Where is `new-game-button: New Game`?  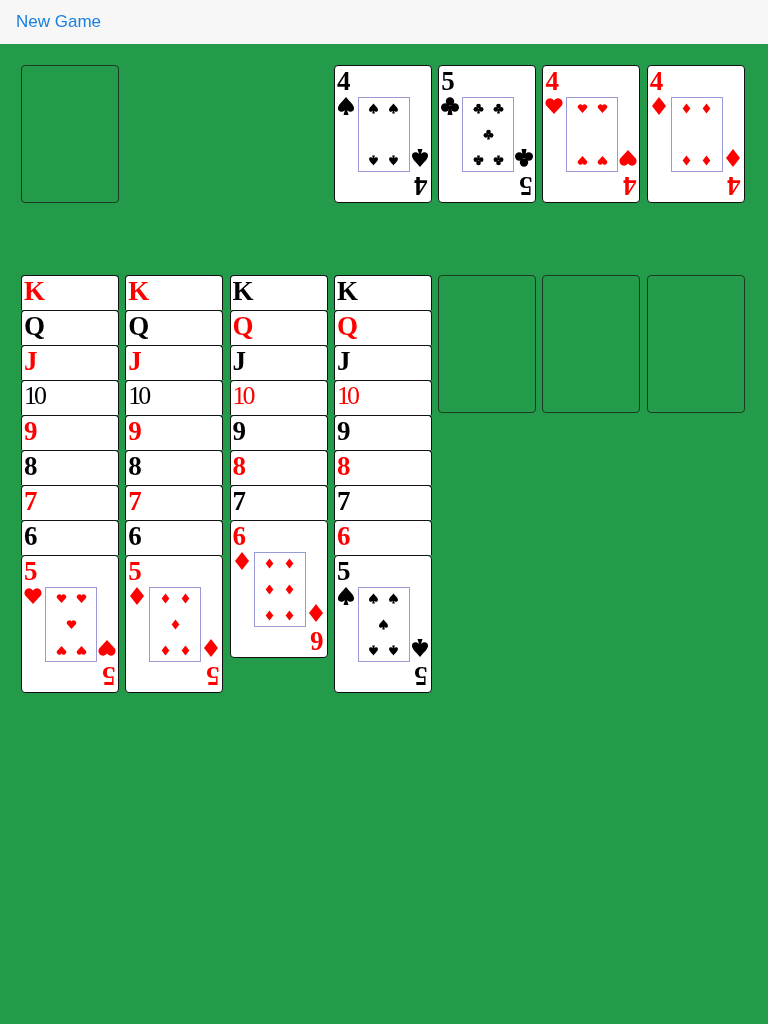
new-game-button: New Game is located at coordinates (59, 22).